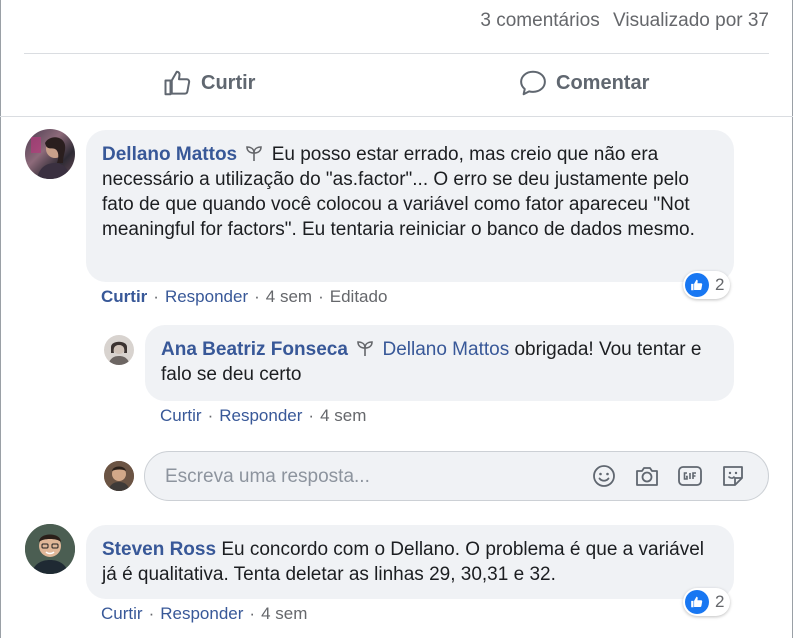 This screenshot has height=640, width=793. I want to click on like-button: Curtir, so click(209, 83).